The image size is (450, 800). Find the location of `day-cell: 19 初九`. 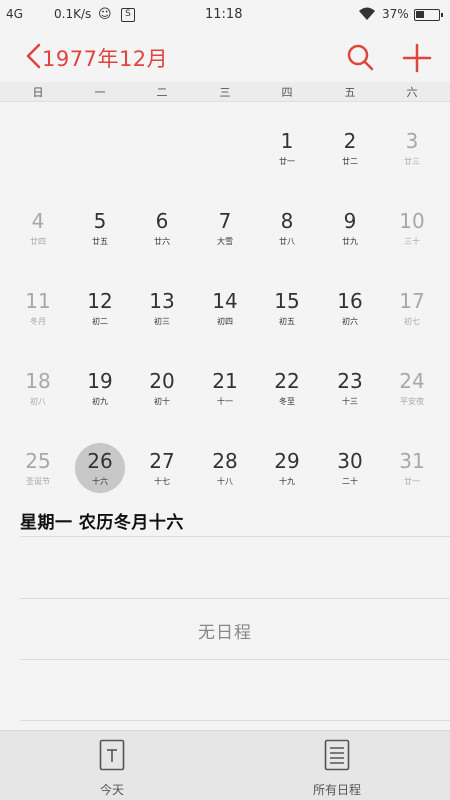

day-cell: 19 初九 is located at coordinates (100, 392).